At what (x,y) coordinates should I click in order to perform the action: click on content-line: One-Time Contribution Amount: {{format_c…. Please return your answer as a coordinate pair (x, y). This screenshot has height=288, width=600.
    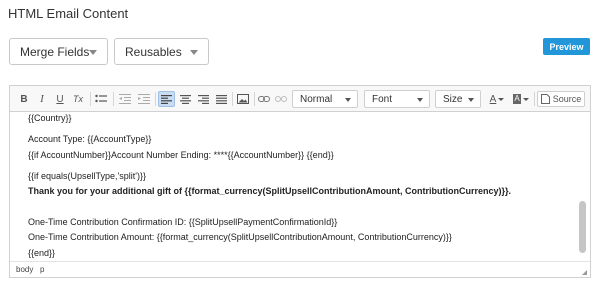
    Looking at the image, I should click on (240, 237).